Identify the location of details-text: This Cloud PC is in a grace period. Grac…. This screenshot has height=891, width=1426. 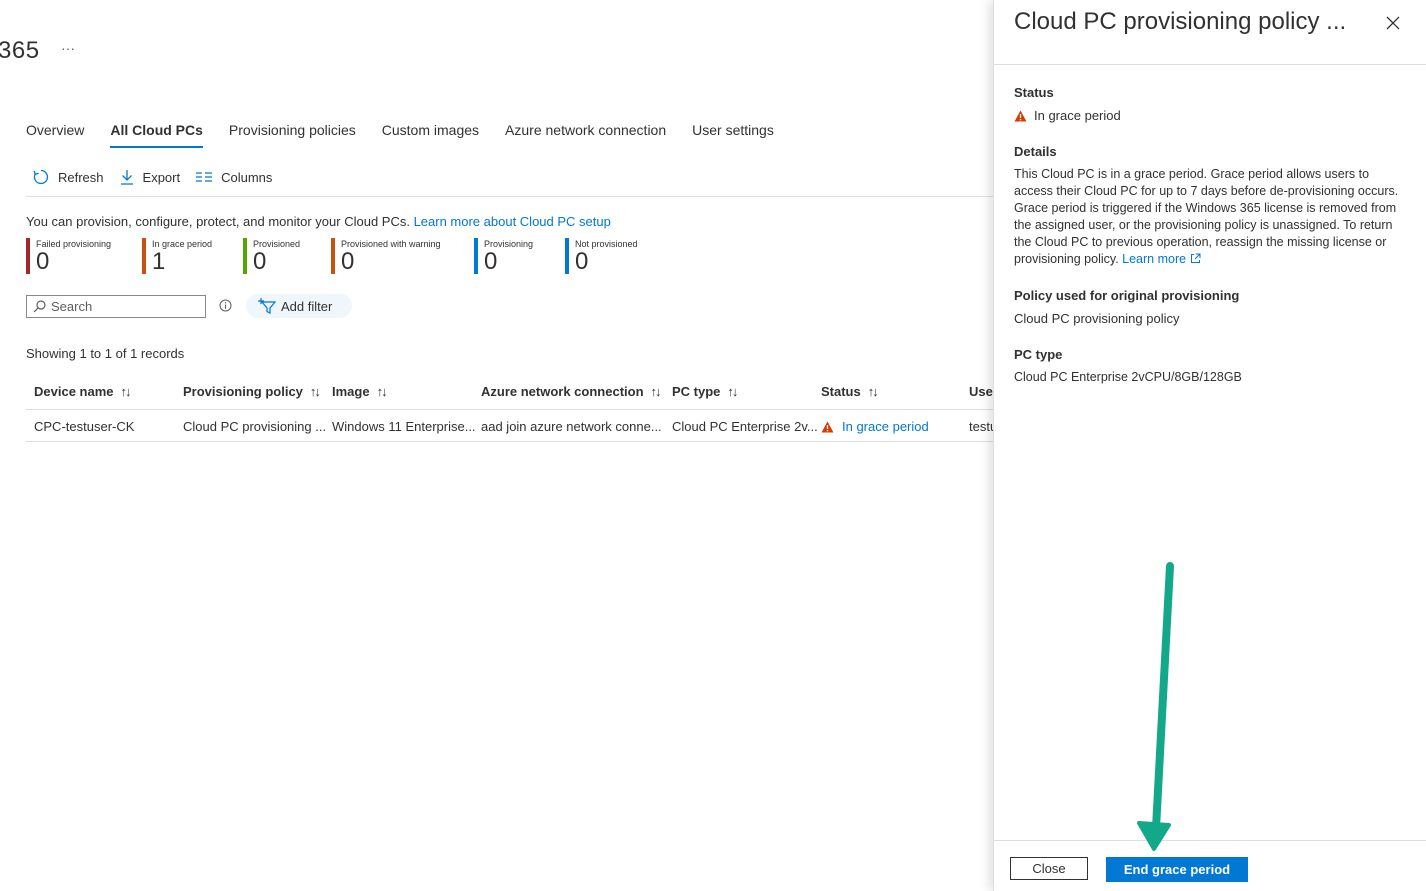
(1208, 217).